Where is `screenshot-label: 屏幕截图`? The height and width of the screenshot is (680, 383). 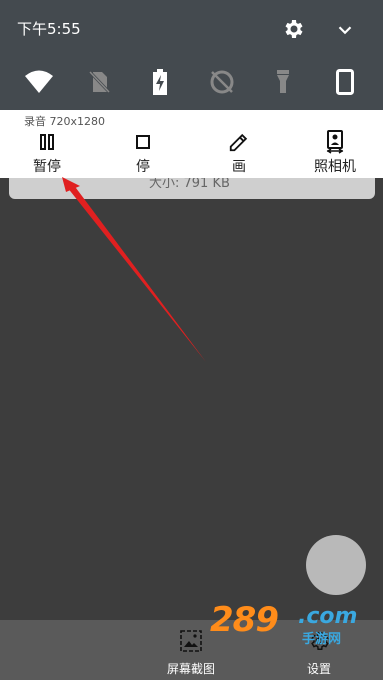 screenshot-label: 屏幕截图 is located at coordinates (190, 669).